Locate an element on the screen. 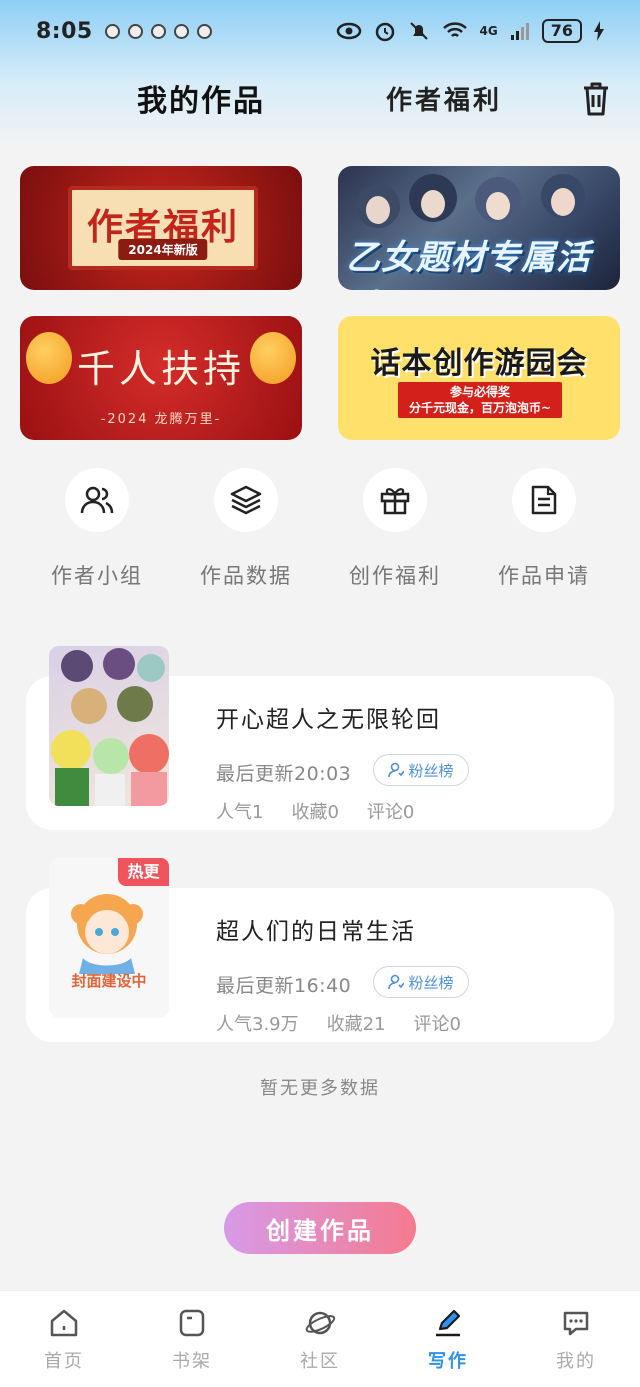  quick-action-creation-welfare: 创作福利 is located at coordinates (395, 529).